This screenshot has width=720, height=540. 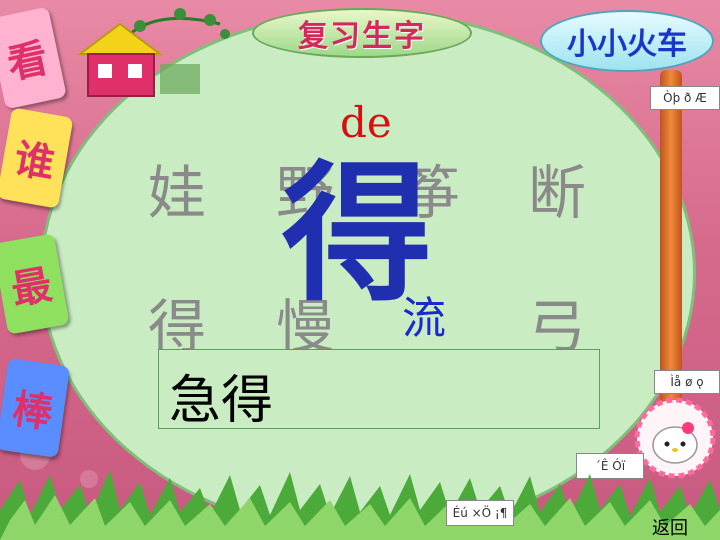 What do you see at coordinates (670, 527) in the screenshot?
I see `return-link: 返回` at bounding box center [670, 527].